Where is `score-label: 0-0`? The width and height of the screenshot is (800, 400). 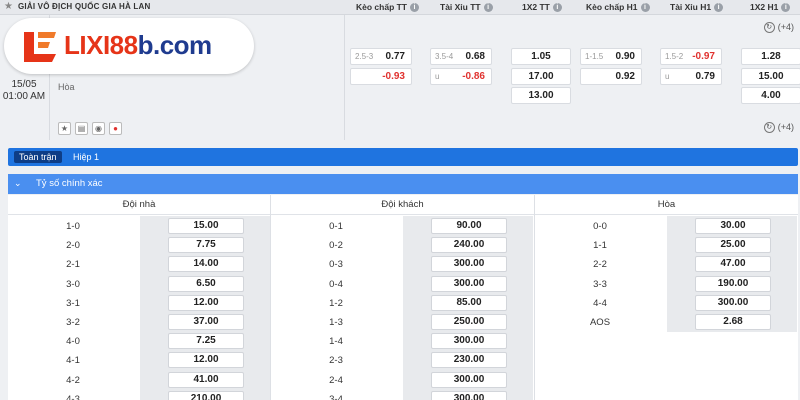
score-label: 0-0 is located at coordinates (600, 226).